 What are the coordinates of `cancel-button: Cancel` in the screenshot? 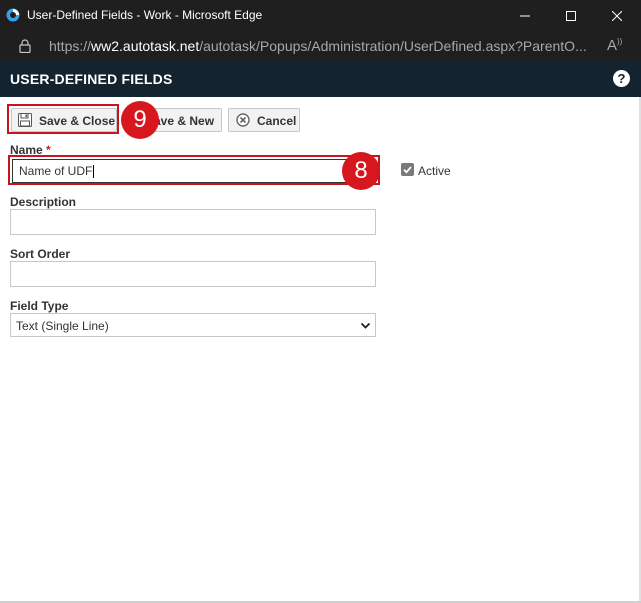 It's located at (264, 120).